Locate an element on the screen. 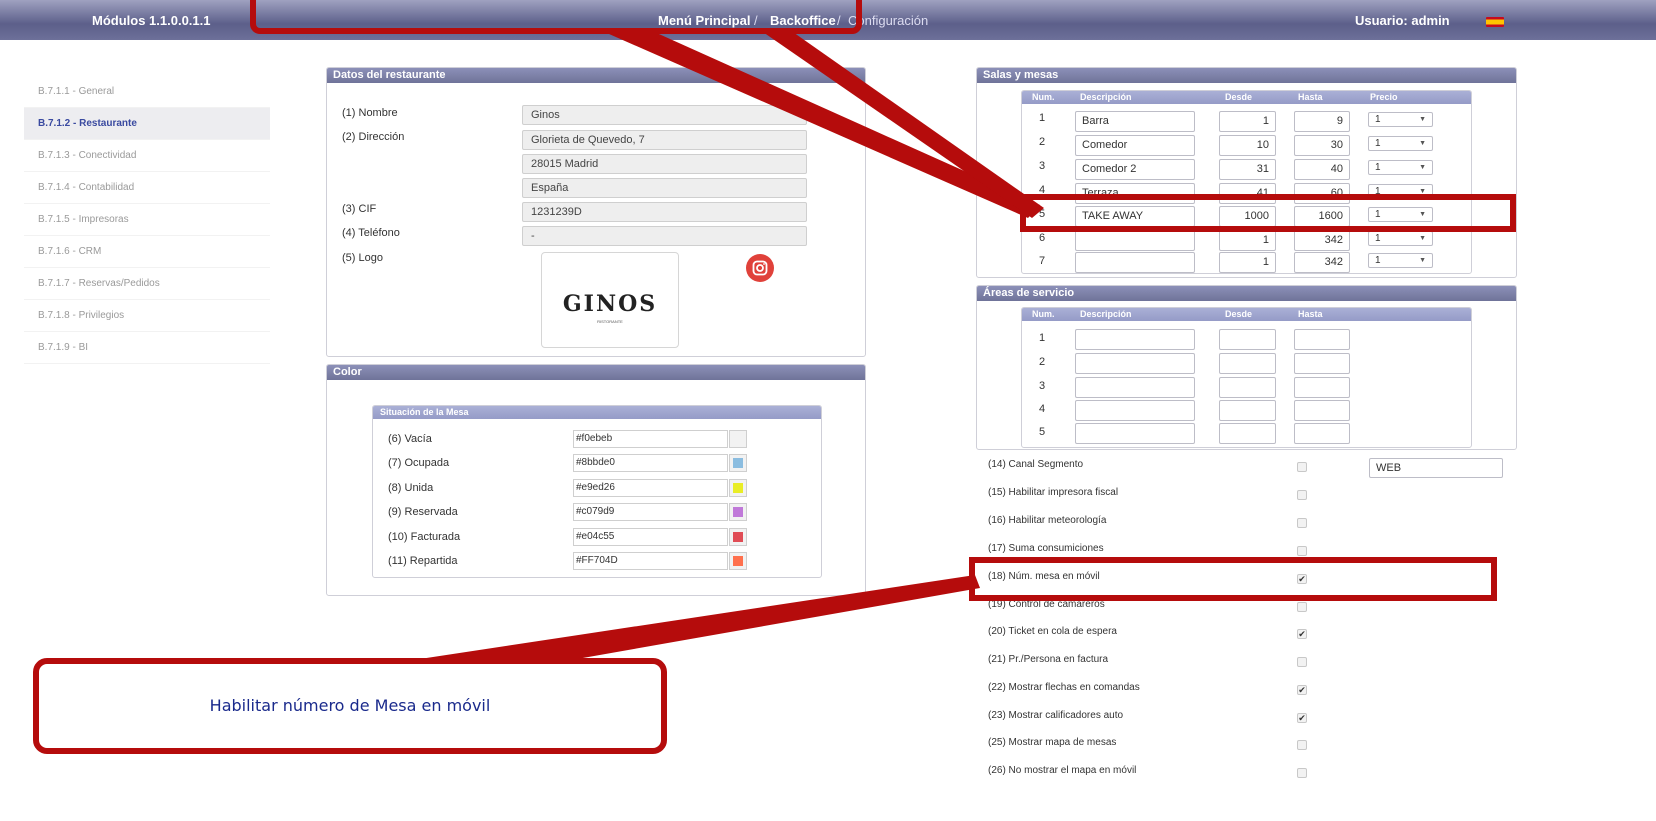  address-line2-field: 28015 Madrid is located at coordinates (664, 164).